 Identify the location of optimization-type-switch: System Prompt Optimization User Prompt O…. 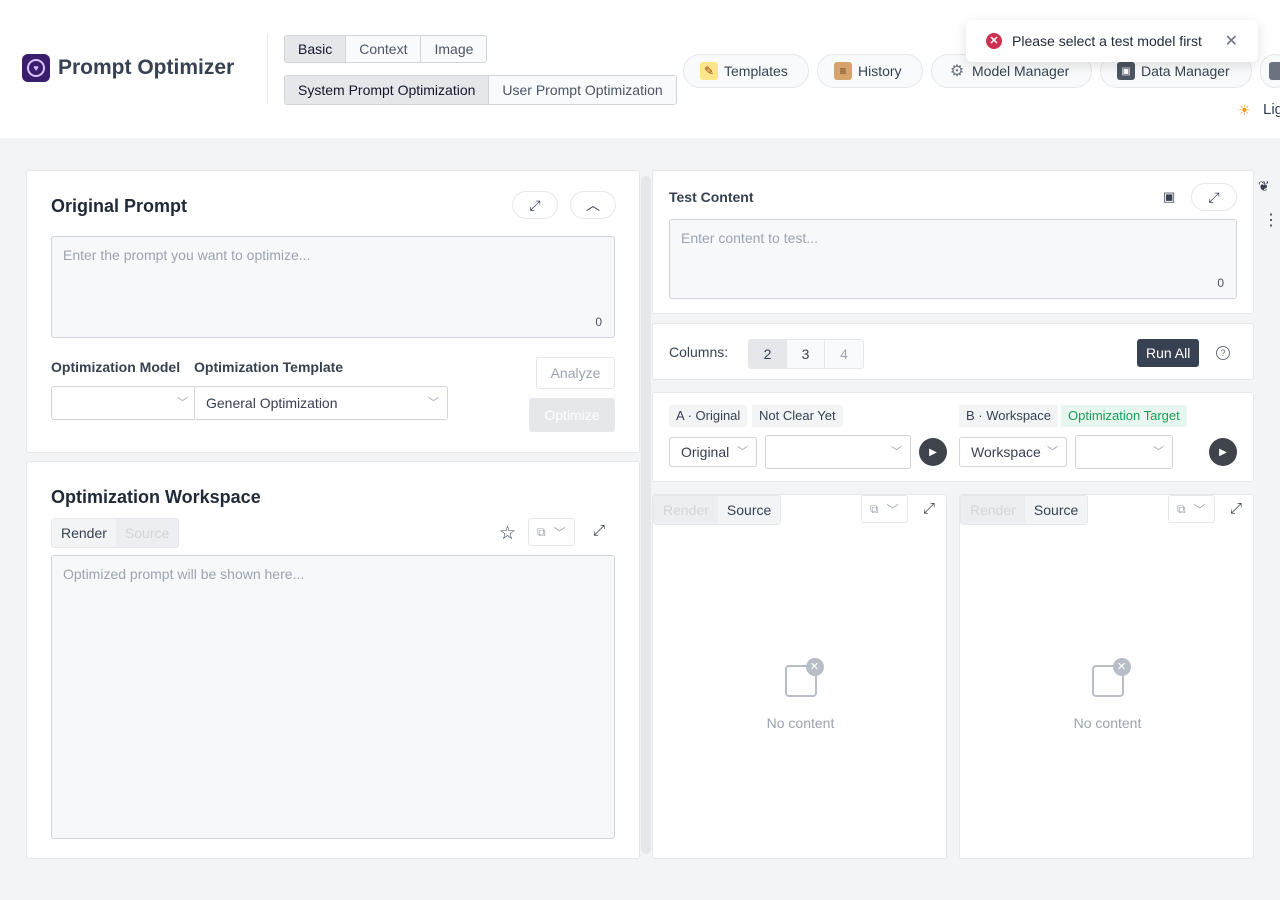
(480, 90).